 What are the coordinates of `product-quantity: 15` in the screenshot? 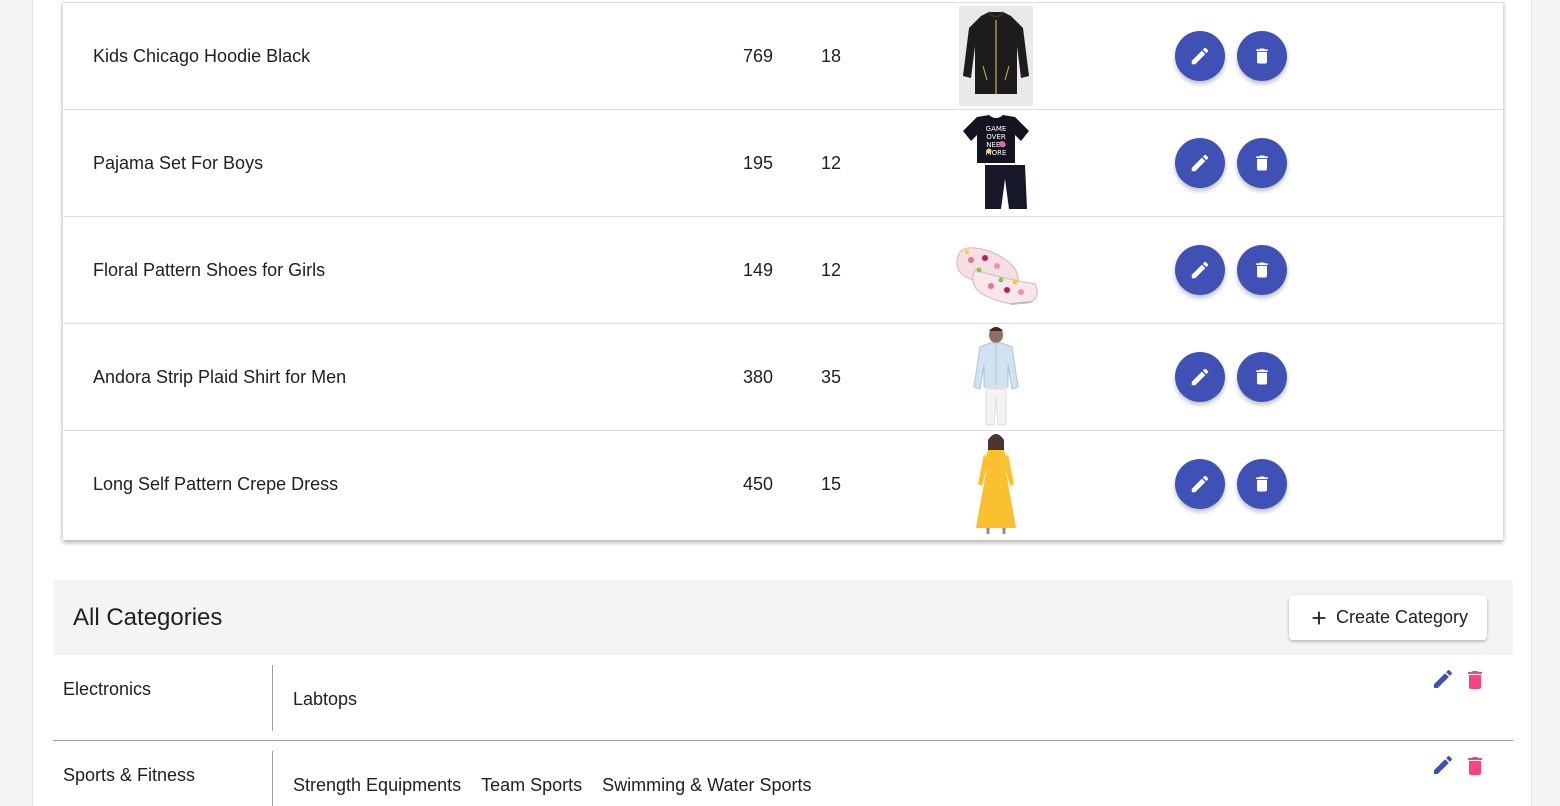 It's located at (831, 484).